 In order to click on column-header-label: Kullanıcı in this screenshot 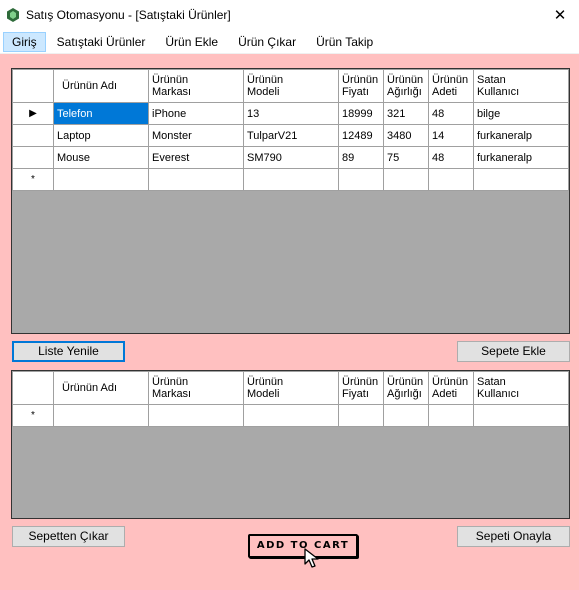, I will do `click(498, 394)`.